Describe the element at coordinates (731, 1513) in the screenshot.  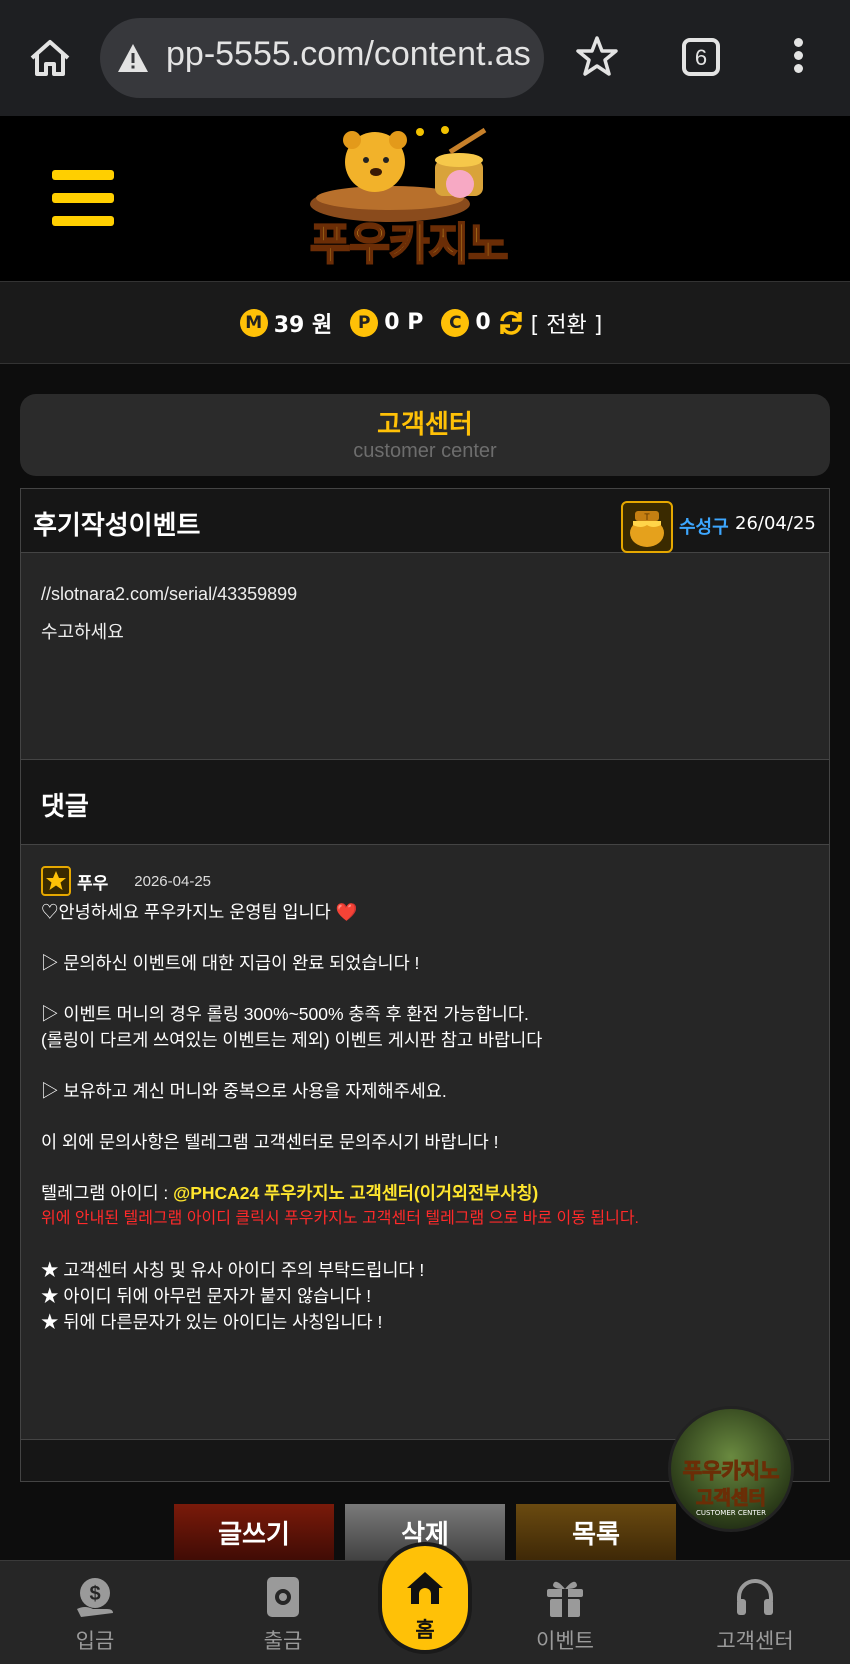
I see `floating-cs-line3: CUSTOMER CENTER` at that location.